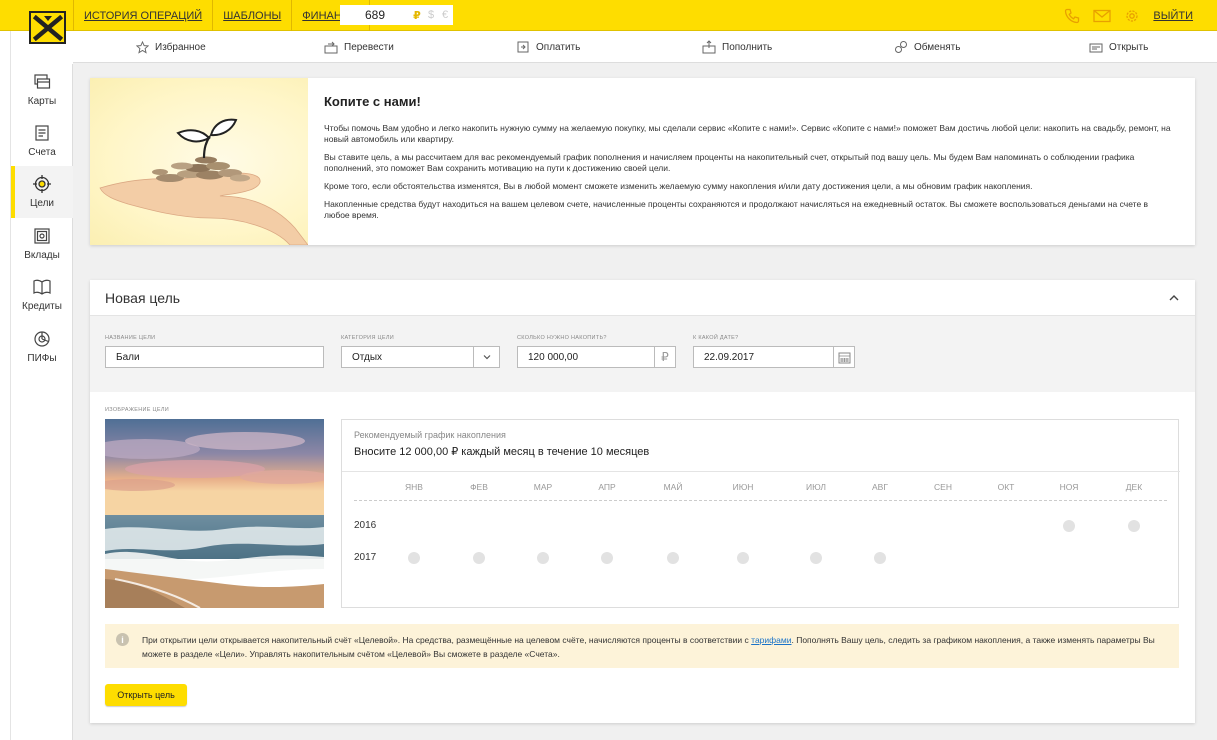 The image size is (1217, 740). I want to click on gear-icon, so click(1132, 16).